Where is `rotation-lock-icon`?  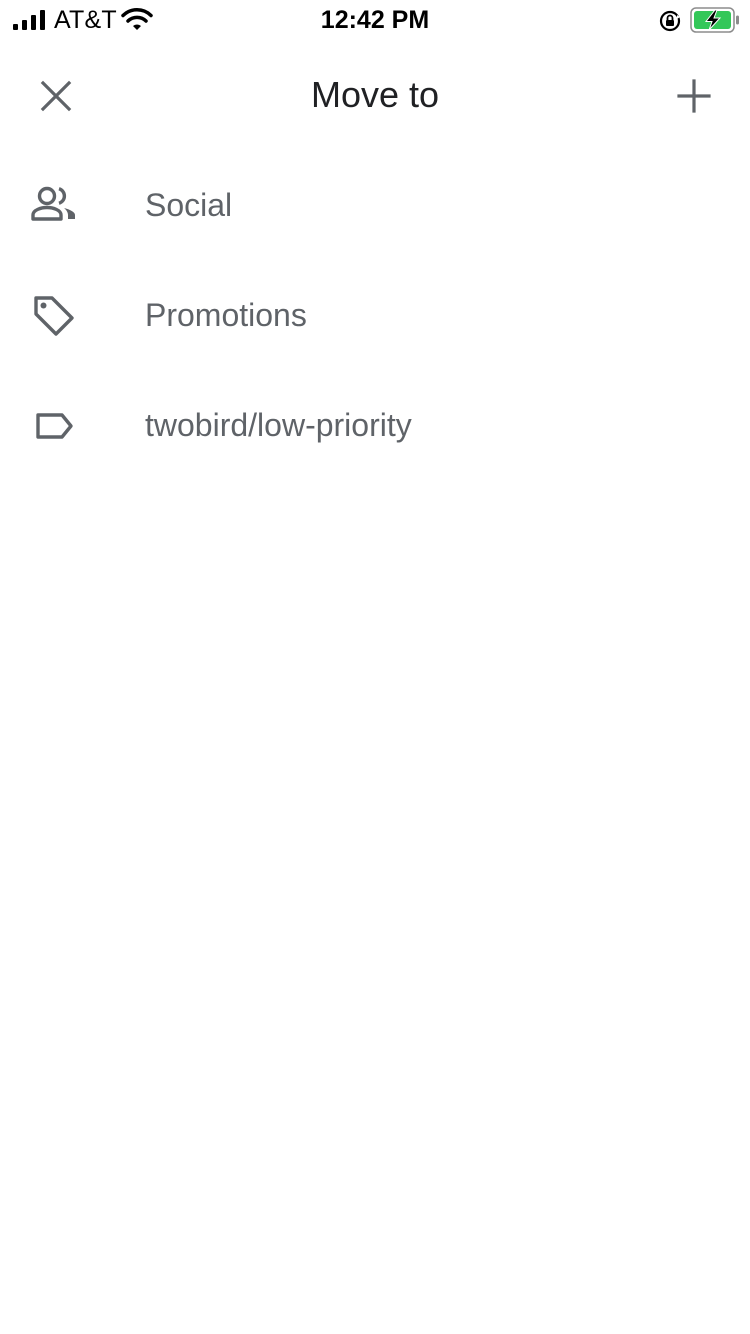 rotation-lock-icon is located at coordinates (670, 21).